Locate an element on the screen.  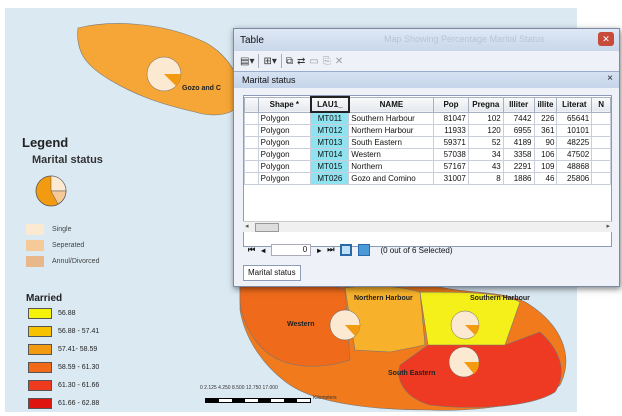
column-header: Illiter is located at coordinates (518, 104).